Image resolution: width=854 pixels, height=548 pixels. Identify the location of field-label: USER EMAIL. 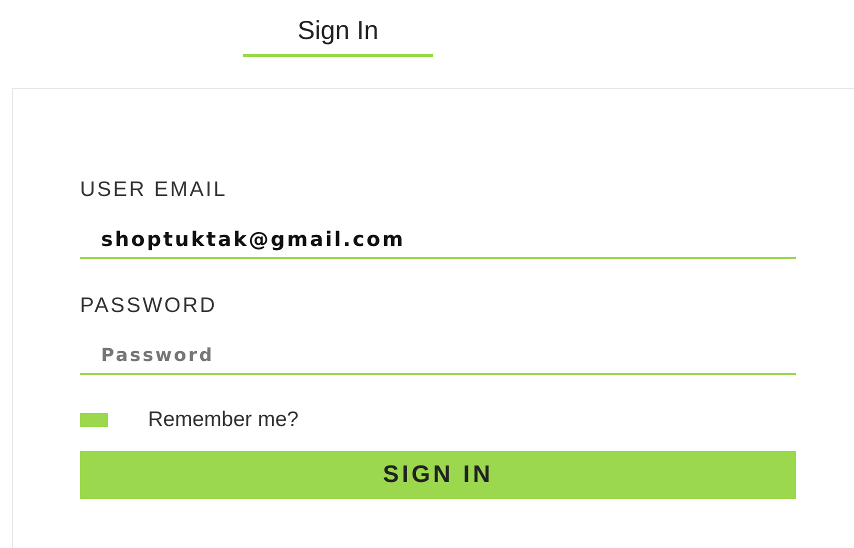
(154, 190).